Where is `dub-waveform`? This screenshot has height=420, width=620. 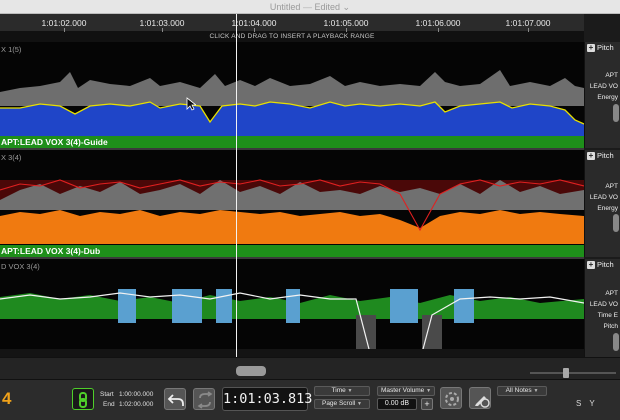 dub-waveform is located at coordinates (292, 211).